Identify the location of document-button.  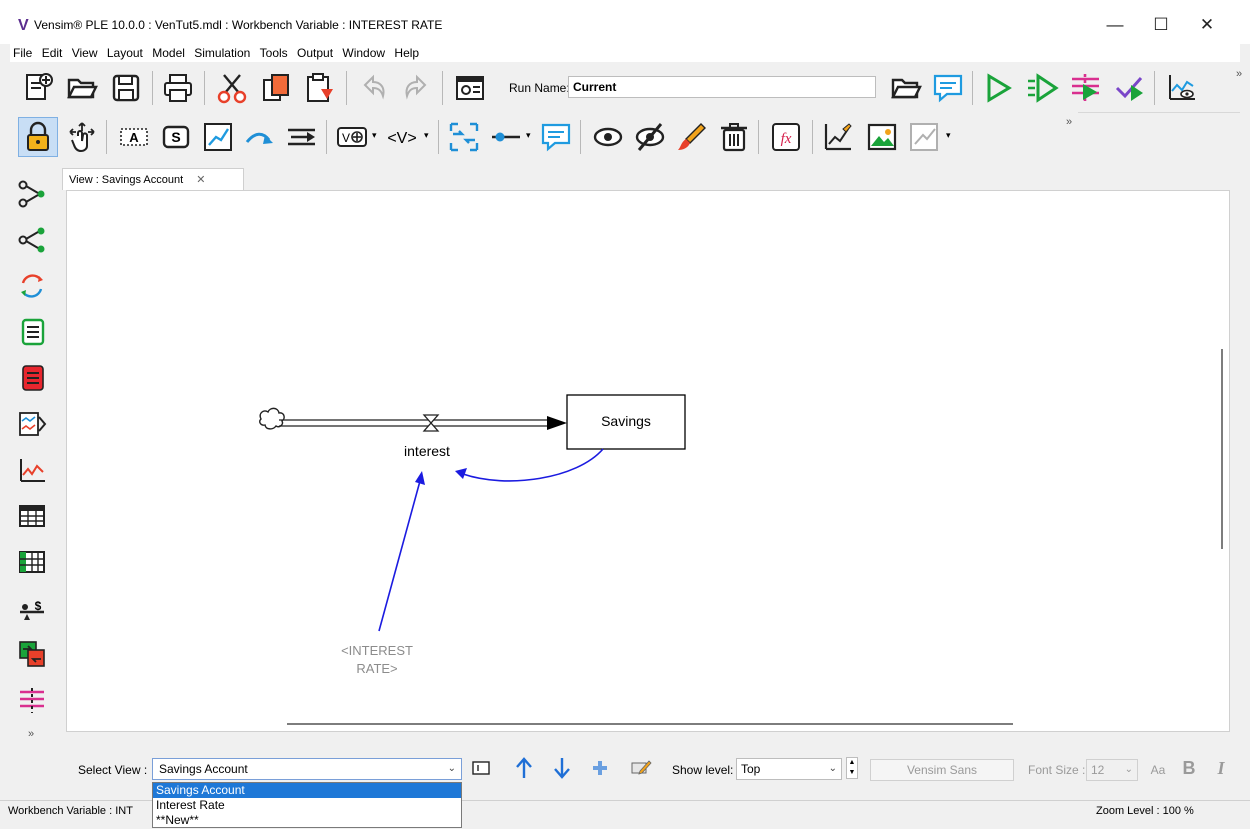
(32, 332).